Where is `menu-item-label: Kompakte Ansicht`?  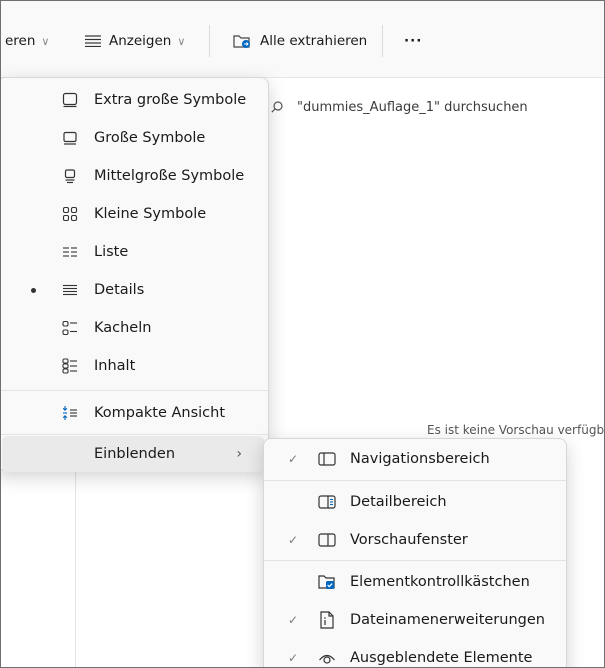 menu-item-label: Kompakte Ansicht is located at coordinates (160, 413).